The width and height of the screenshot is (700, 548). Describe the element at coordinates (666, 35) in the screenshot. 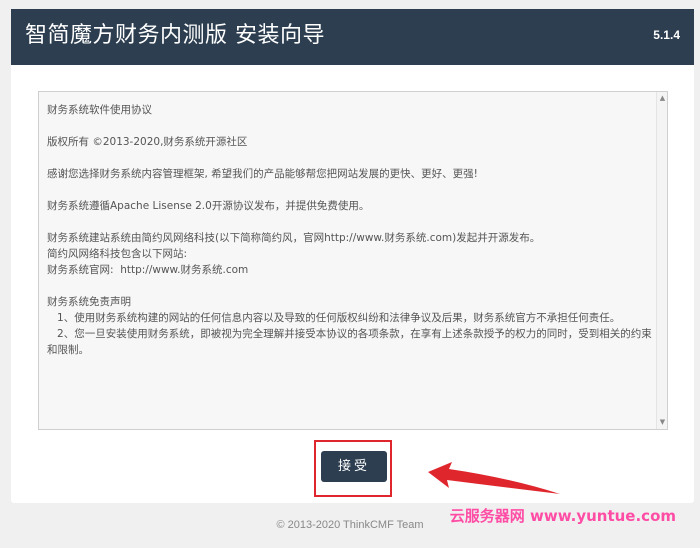

I see `version-label: 5.1.4` at that location.